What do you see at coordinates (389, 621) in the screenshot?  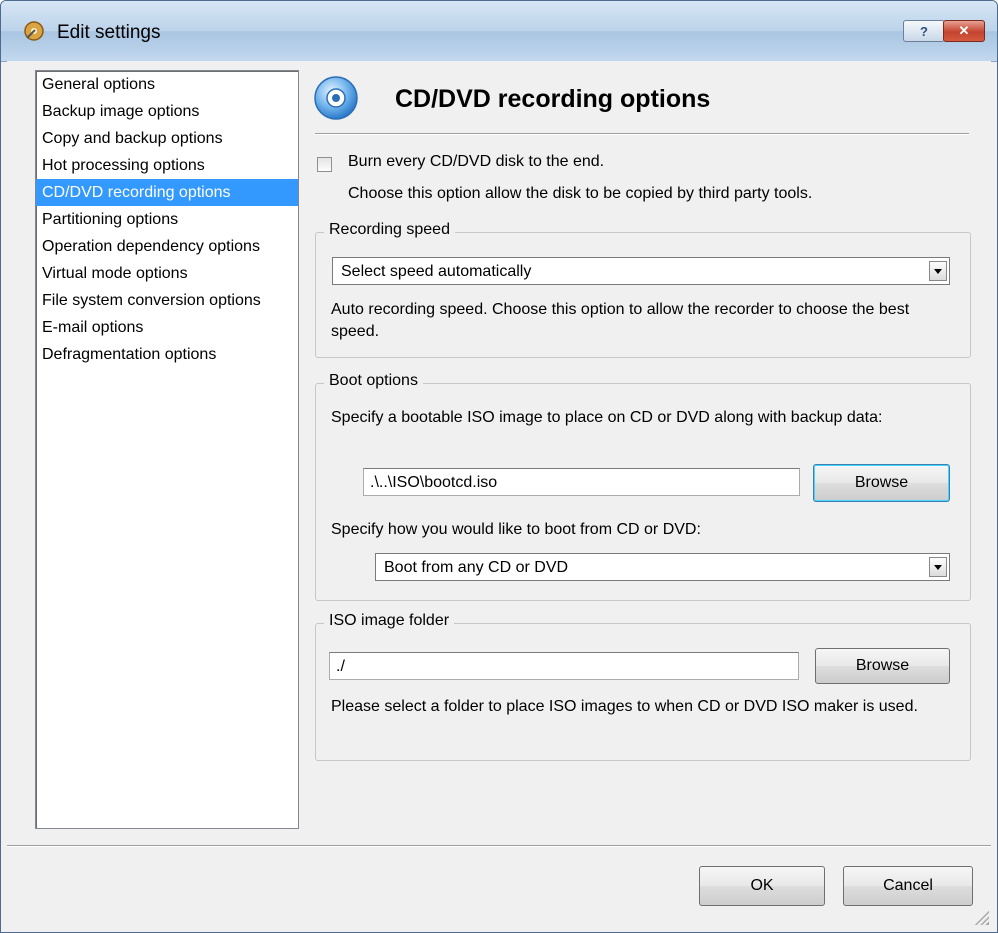 I see `iso-folder-group-label: ISO image folder` at bounding box center [389, 621].